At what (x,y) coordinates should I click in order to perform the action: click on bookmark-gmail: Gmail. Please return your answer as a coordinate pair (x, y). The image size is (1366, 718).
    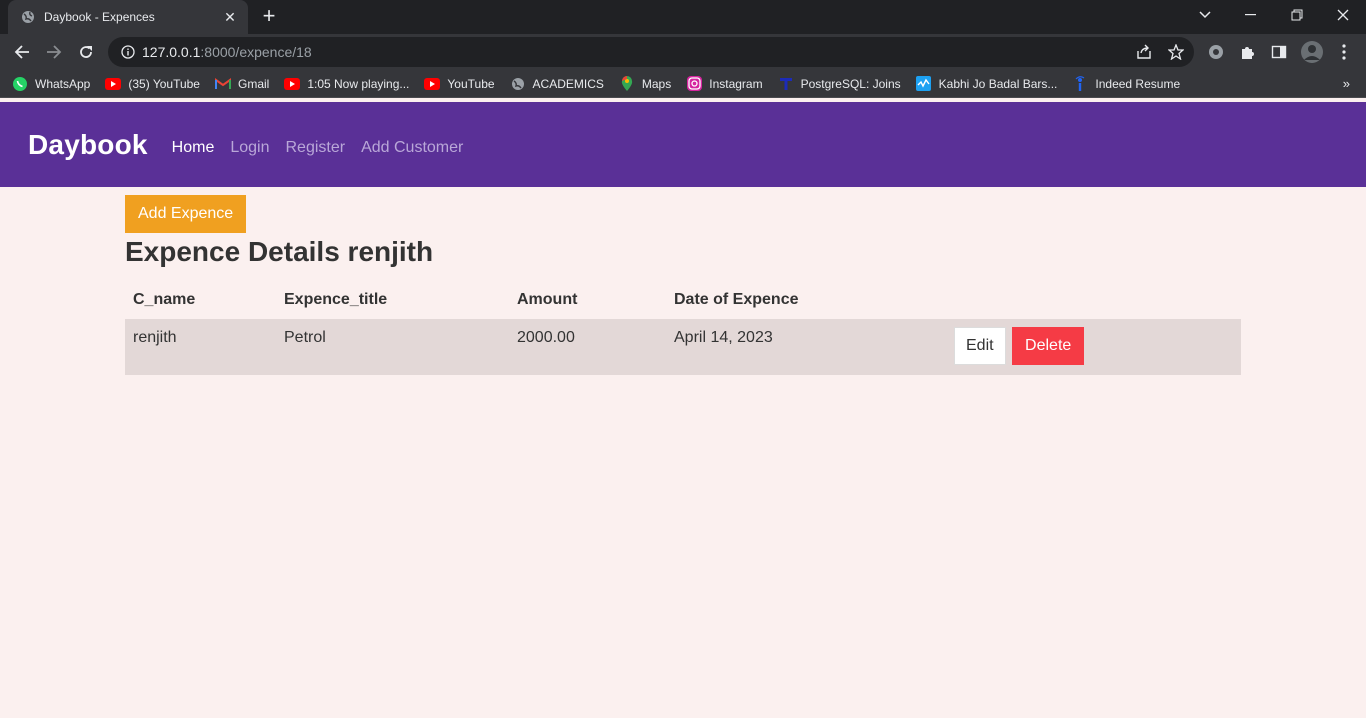
    Looking at the image, I should click on (242, 84).